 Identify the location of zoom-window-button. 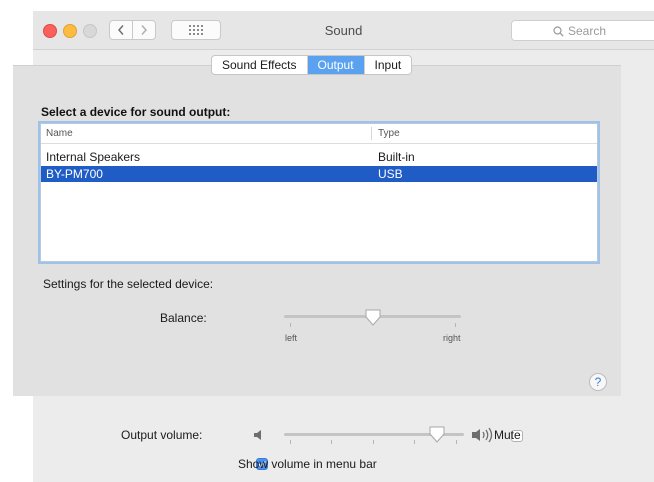
(90, 31).